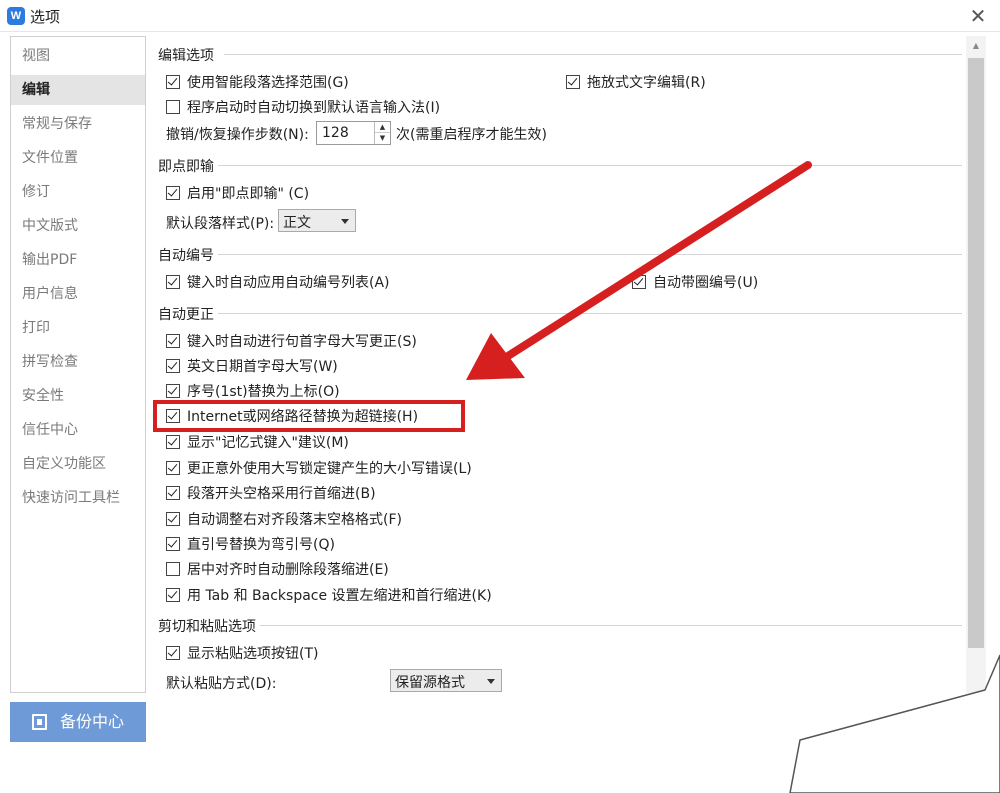 Image resolution: width=1000 pixels, height=793 pixels. I want to click on checkbox-label: 键入时自动进行句首字母大写更正(S), so click(302, 342).